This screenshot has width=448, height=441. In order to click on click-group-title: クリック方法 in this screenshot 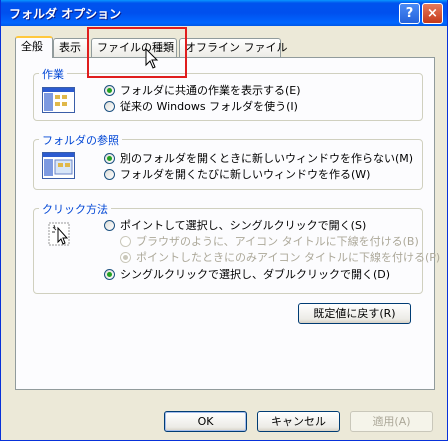, I will do `click(75, 209)`.